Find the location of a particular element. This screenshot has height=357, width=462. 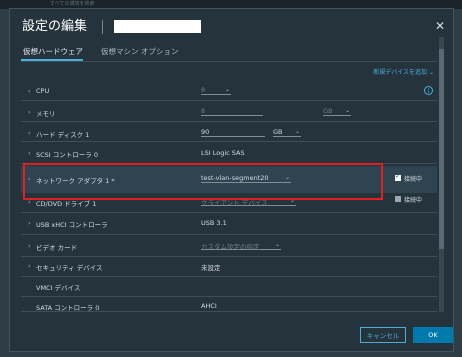

scrollbar is located at coordinates (441, 174).